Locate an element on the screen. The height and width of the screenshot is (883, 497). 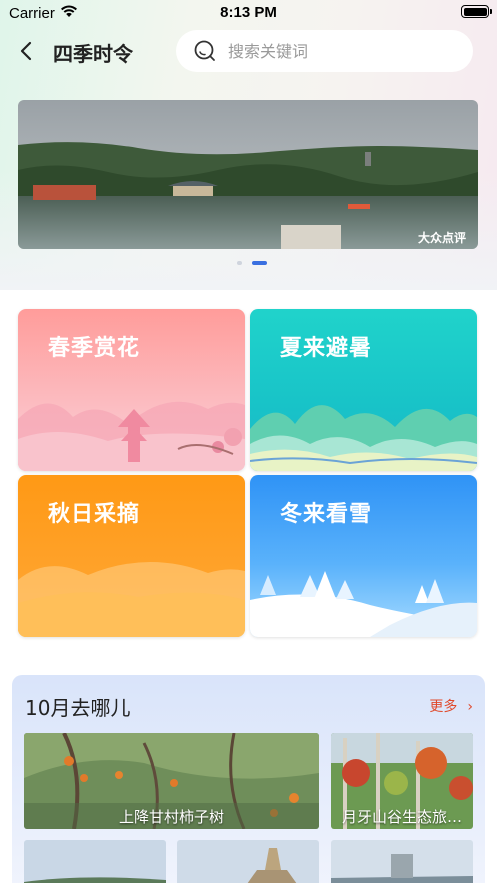
carousel-indicator is located at coordinates (248, 263).